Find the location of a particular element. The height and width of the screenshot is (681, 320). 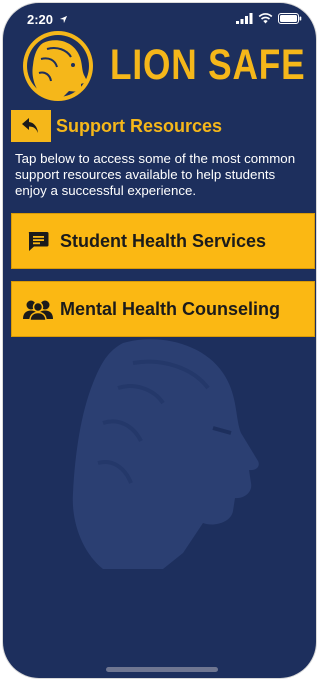

people-group-icon is located at coordinates (38, 309).